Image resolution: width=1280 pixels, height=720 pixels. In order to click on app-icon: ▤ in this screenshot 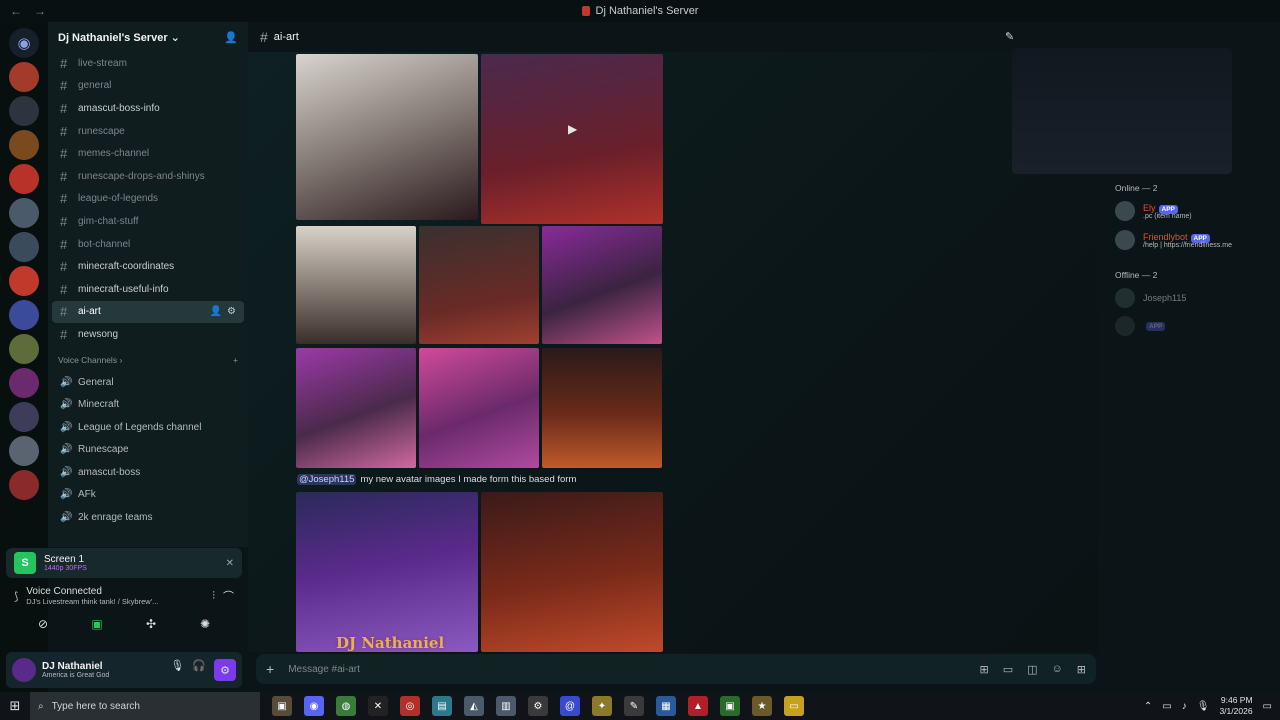, I will do `click(442, 706)`.